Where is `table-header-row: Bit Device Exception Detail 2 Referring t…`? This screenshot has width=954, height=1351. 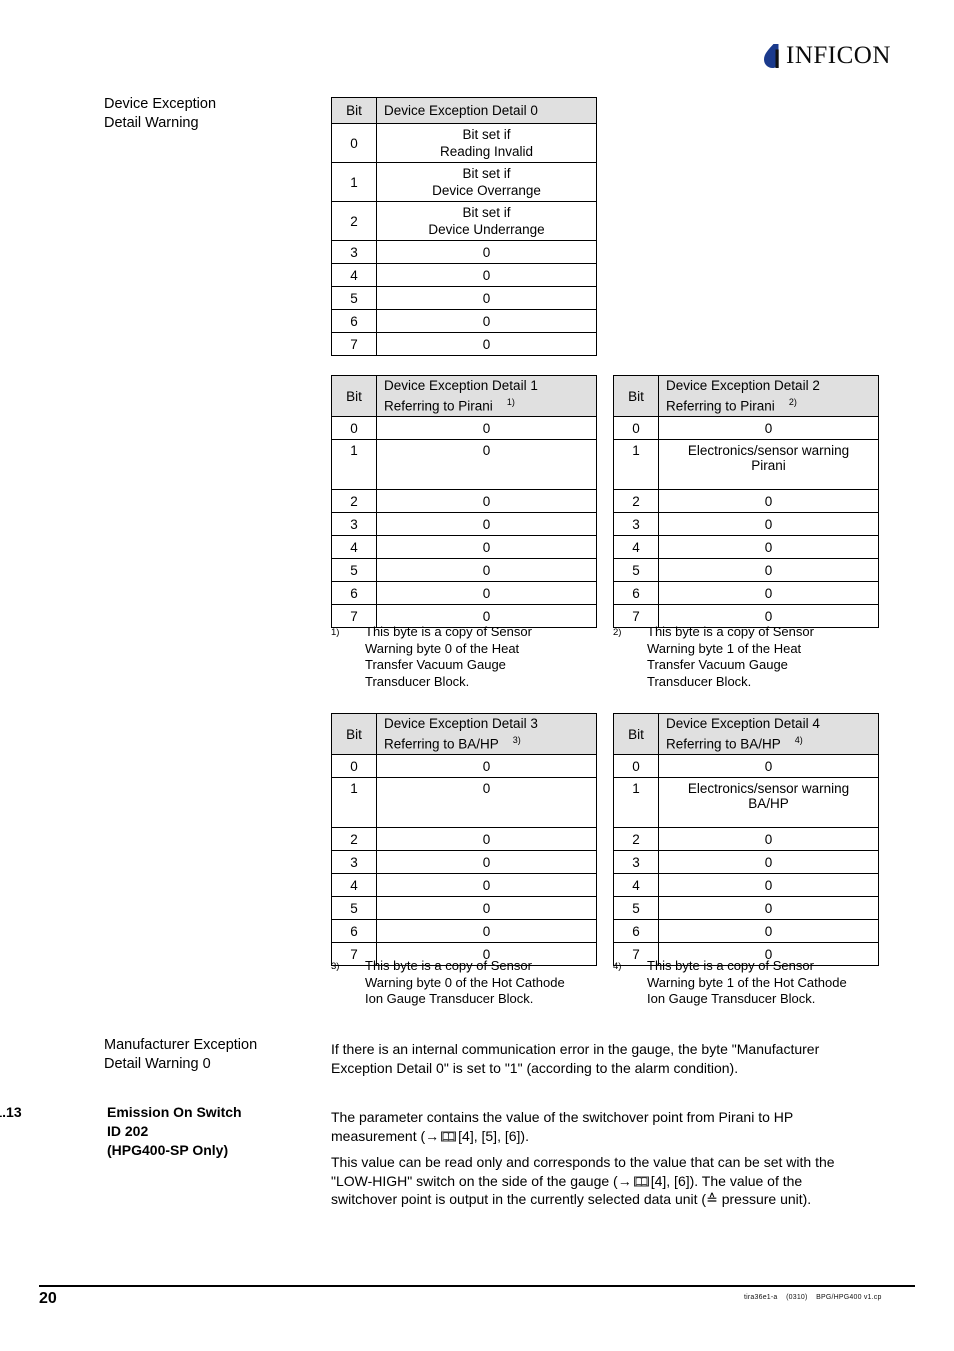 table-header-row: Bit Device Exception Detail 2 Referring t… is located at coordinates (746, 396).